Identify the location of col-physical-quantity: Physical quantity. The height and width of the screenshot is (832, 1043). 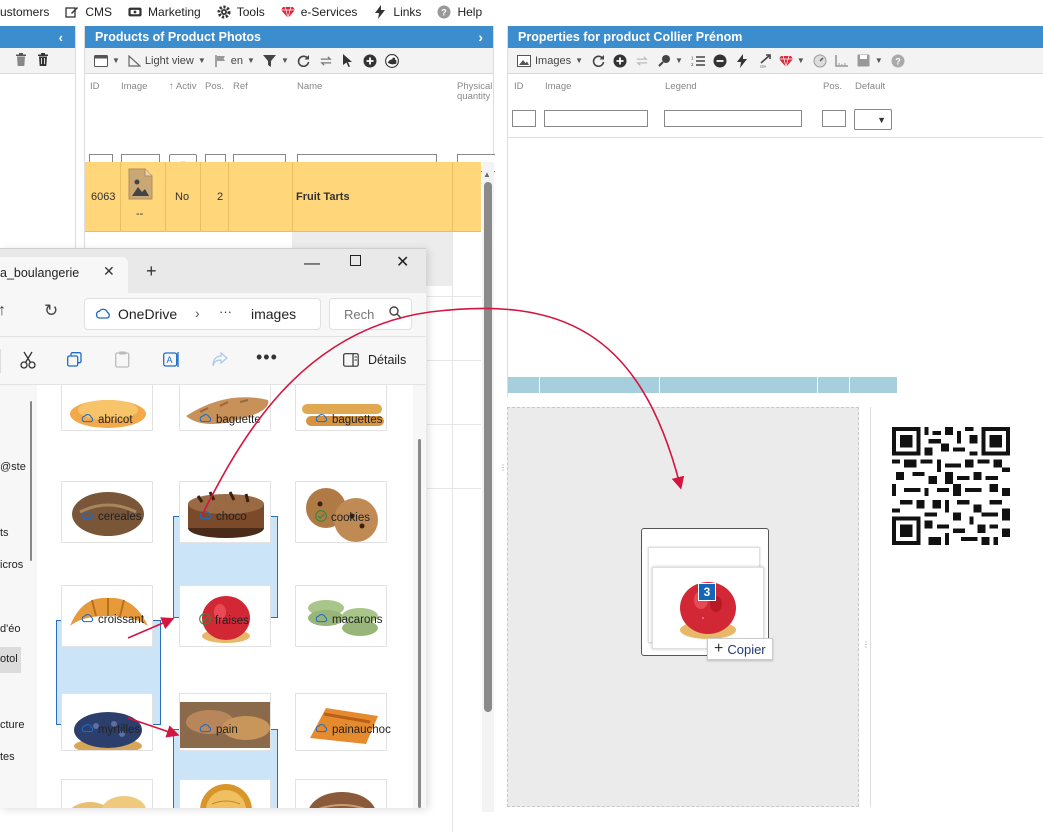
(476, 92).